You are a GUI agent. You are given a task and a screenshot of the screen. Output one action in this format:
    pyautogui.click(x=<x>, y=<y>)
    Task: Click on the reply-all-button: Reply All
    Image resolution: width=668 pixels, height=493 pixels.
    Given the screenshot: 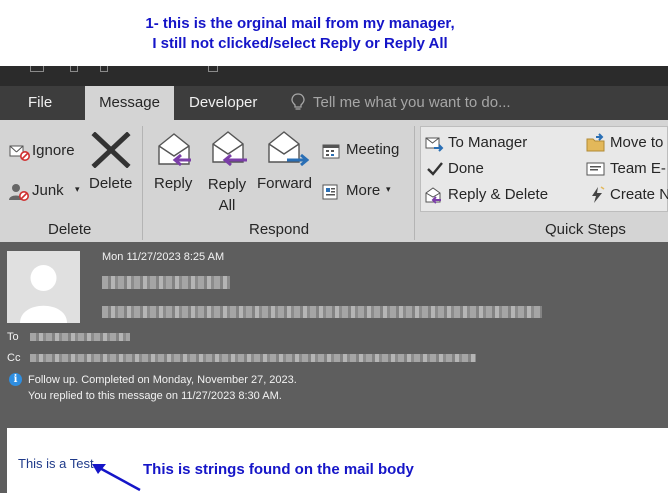 What is the action you would take?
    pyautogui.click(x=228, y=176)
    